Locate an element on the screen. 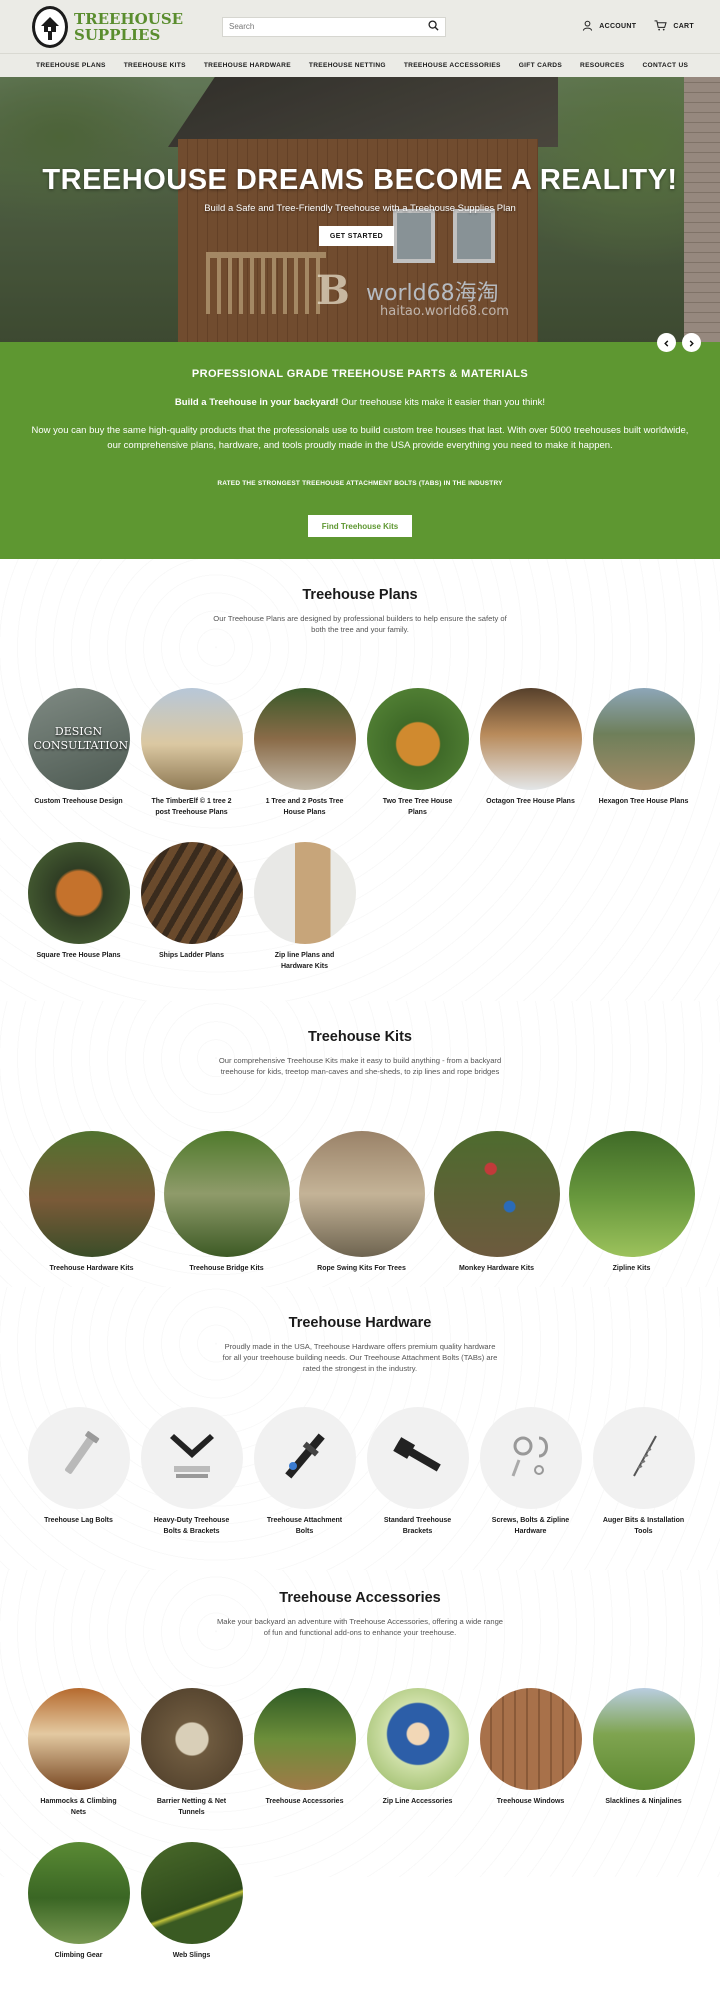 The image size is (720, 1991). kit-card: Zipline Kits is located at coordinates (631, 1203).